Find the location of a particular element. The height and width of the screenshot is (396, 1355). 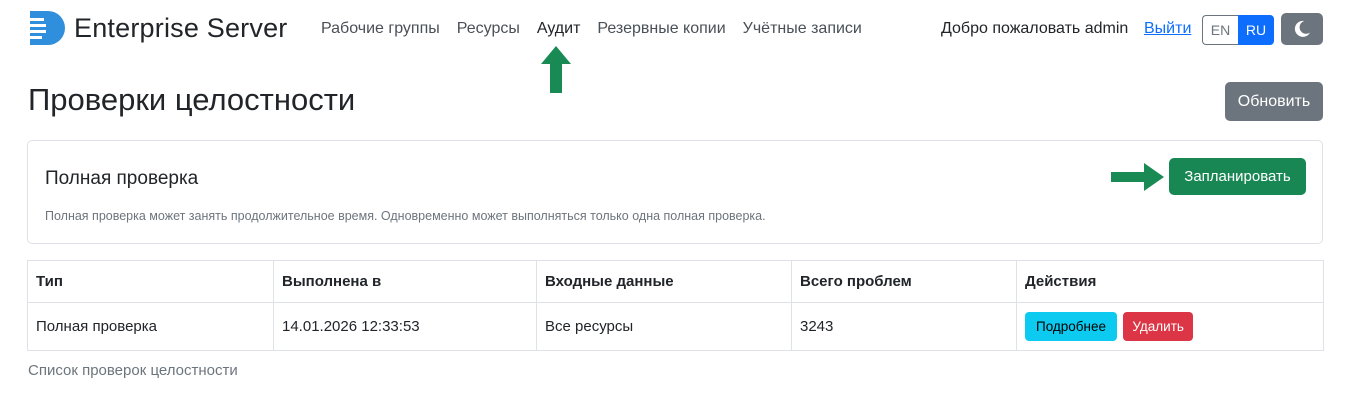

cell-actions: Подробнее Удалить is located at coordinates (1170, 326).